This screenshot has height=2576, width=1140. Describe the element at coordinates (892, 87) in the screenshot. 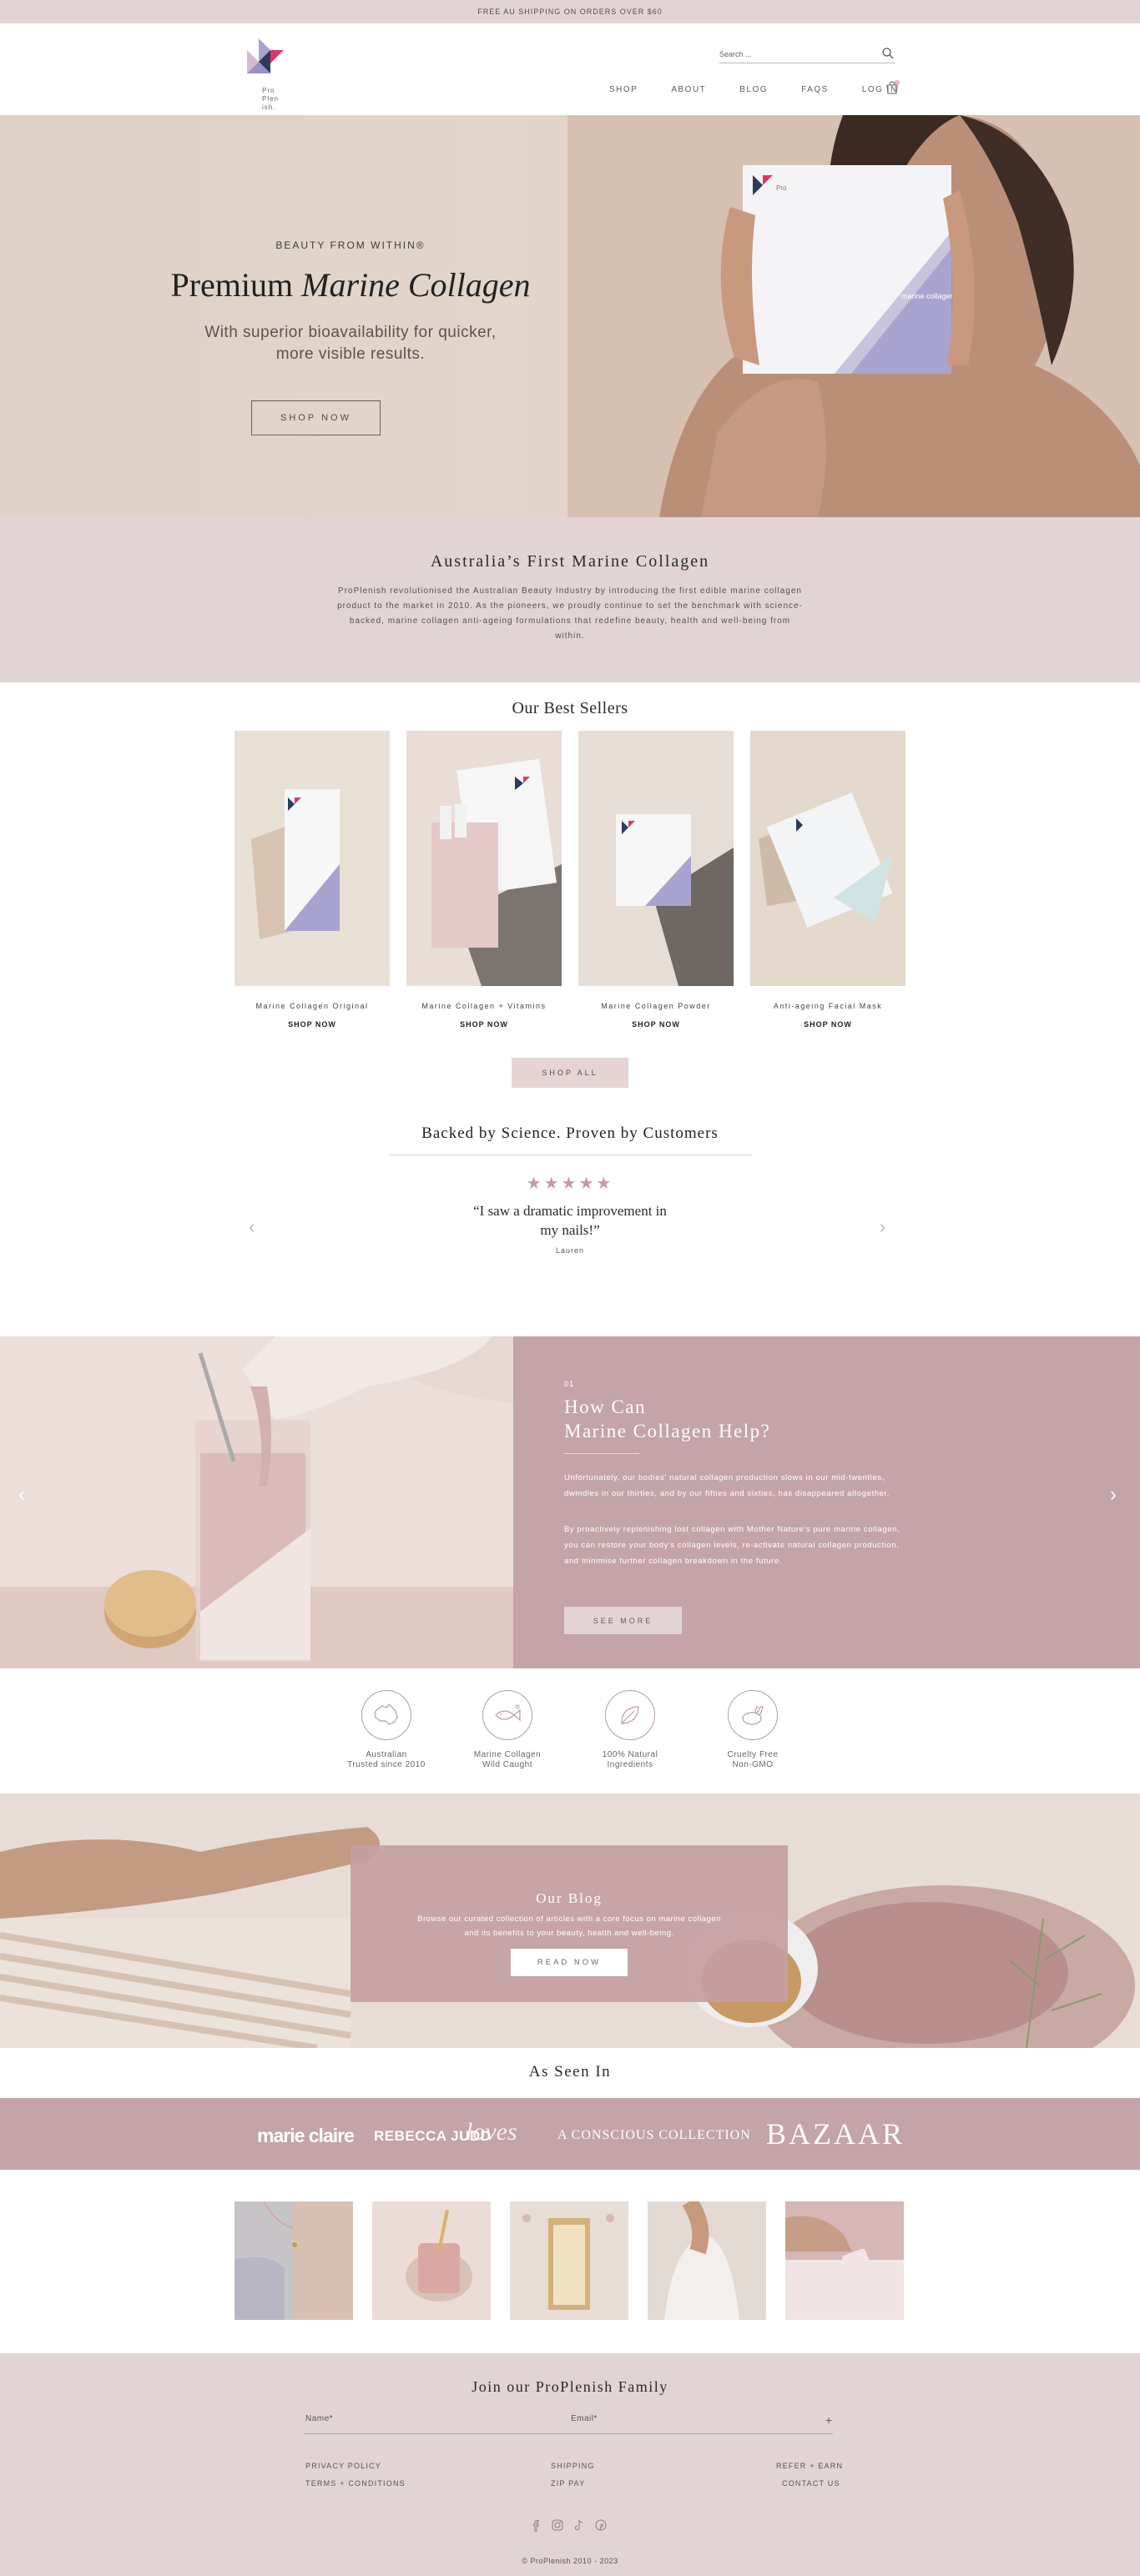

I see `cart-icon: 0` at that location.